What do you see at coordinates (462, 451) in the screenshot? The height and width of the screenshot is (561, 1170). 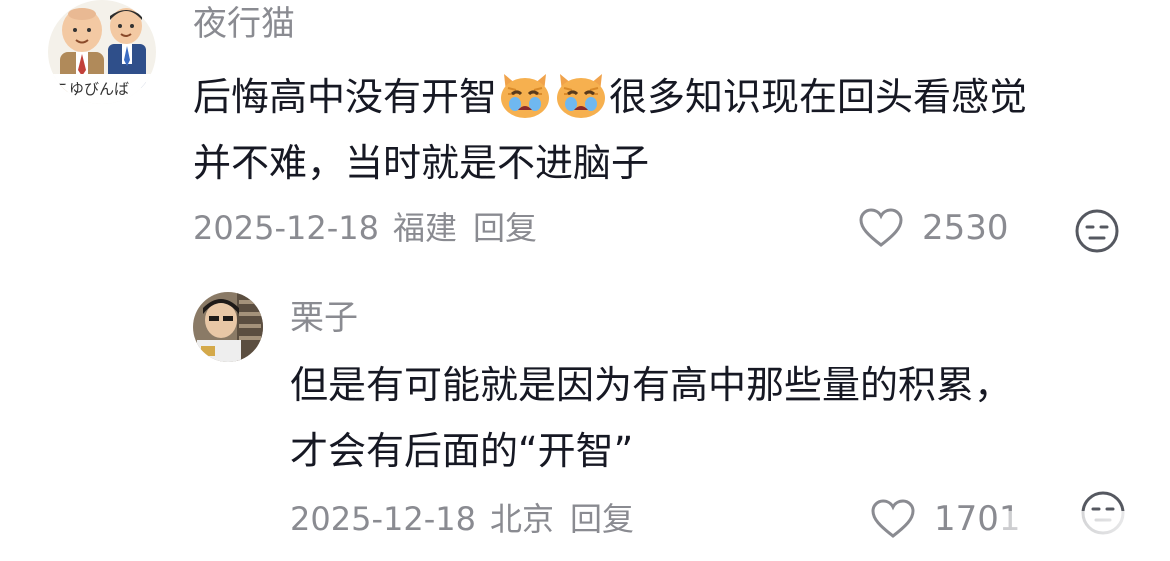 I see `comment-text-line: 才会有后面的“开智”` at bounding box center [462, 451].